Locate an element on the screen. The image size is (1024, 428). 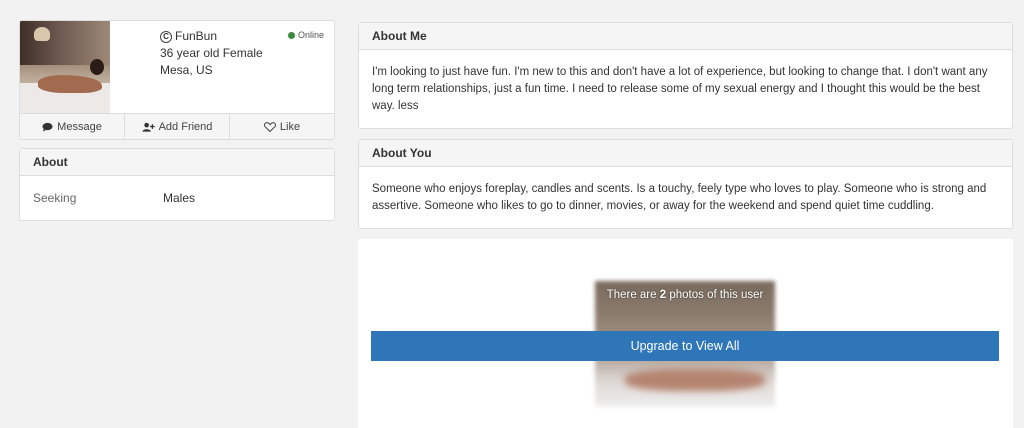
photo-count-text: There are 2 photos of this user is located at coordinates (685, 295).